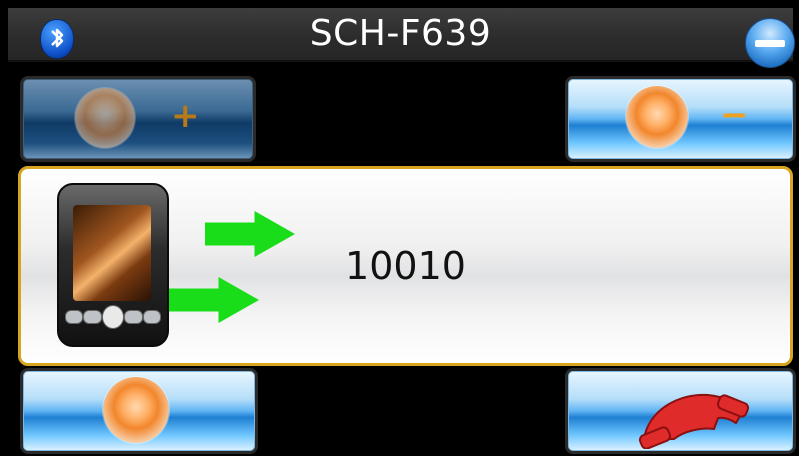 The height and width of the screenshot is (456, 799). I want to click on phone-device-icon, so click(113, 265).